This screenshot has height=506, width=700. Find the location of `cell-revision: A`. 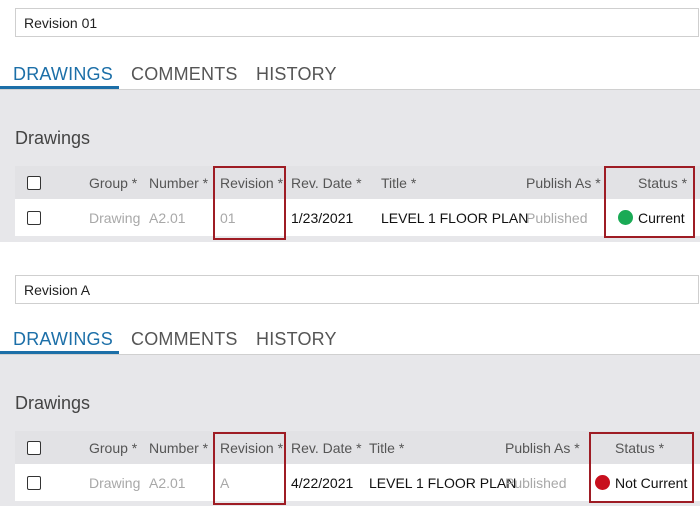

cell-revision: A is located at coordinates (225, 482).